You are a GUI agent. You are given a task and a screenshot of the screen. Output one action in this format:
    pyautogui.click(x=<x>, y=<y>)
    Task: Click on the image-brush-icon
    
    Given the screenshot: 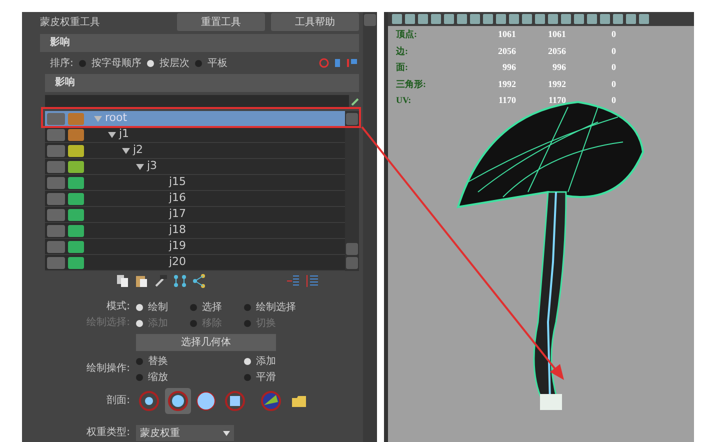 What is the action you would take?
    pyautogui.click(x=271, y=401)
    